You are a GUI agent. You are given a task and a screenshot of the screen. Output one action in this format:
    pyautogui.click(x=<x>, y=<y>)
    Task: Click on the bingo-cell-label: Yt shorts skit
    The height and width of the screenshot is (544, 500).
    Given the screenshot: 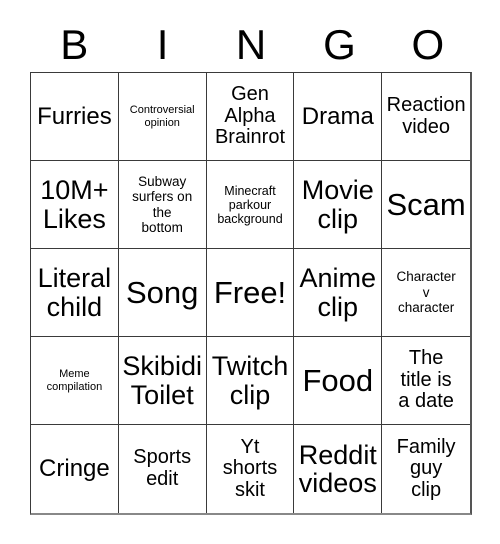 What is the action you would take?
    pyautogui.click(x=250, y=468)
    